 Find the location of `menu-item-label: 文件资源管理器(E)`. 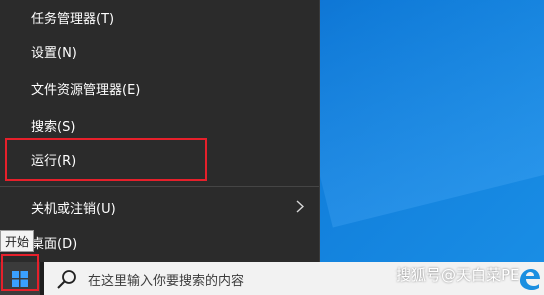

menu-item-label: 文件资源管理器(E) is located at coordinates (86, 90).